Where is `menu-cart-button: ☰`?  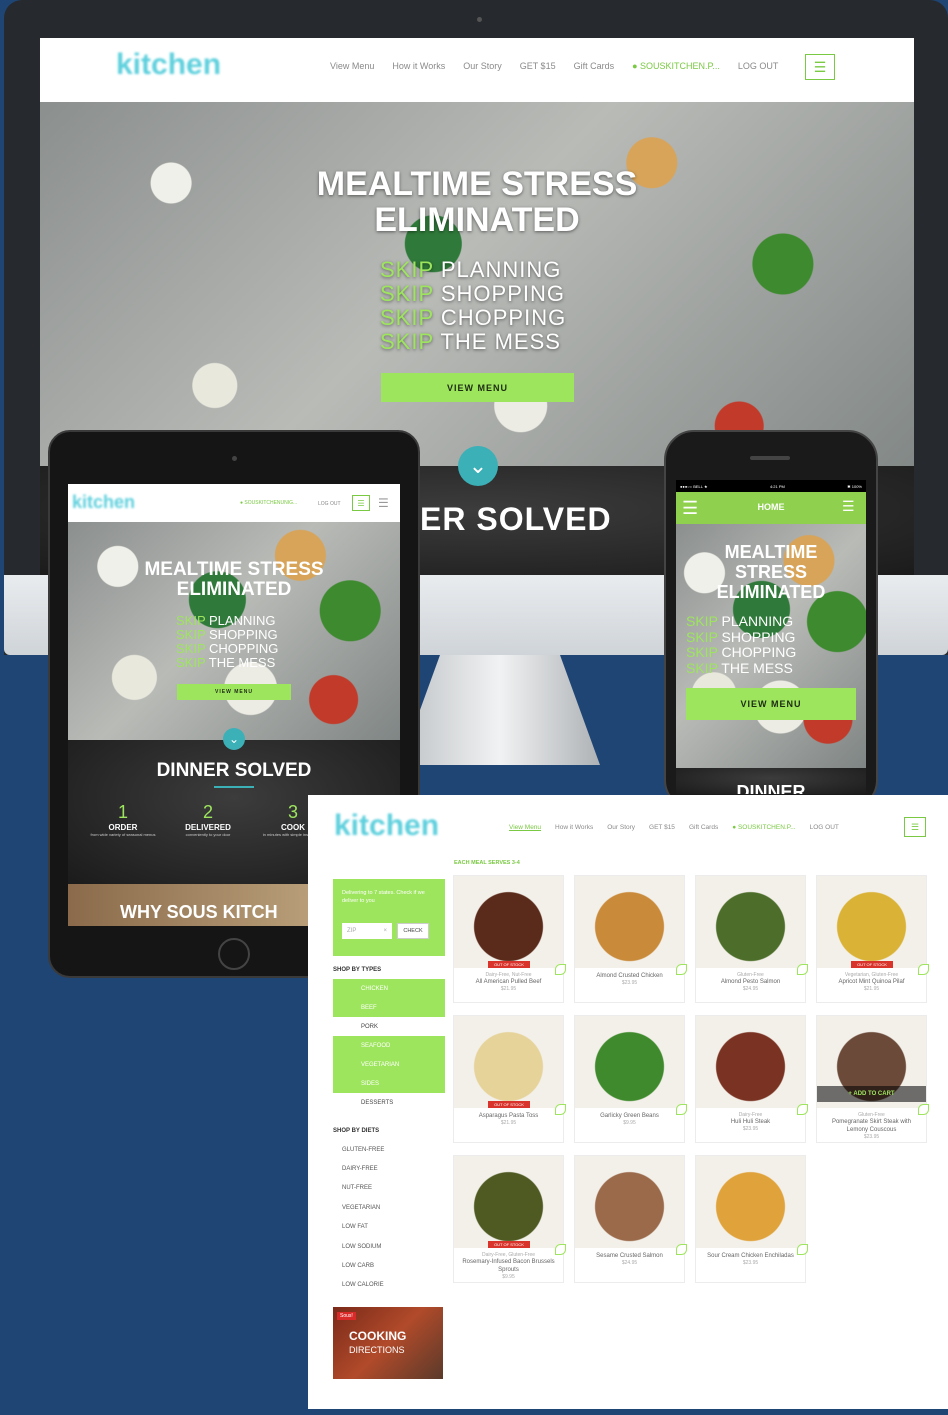
menu-cart-button: ☰ is located at coordinates (915, 827).